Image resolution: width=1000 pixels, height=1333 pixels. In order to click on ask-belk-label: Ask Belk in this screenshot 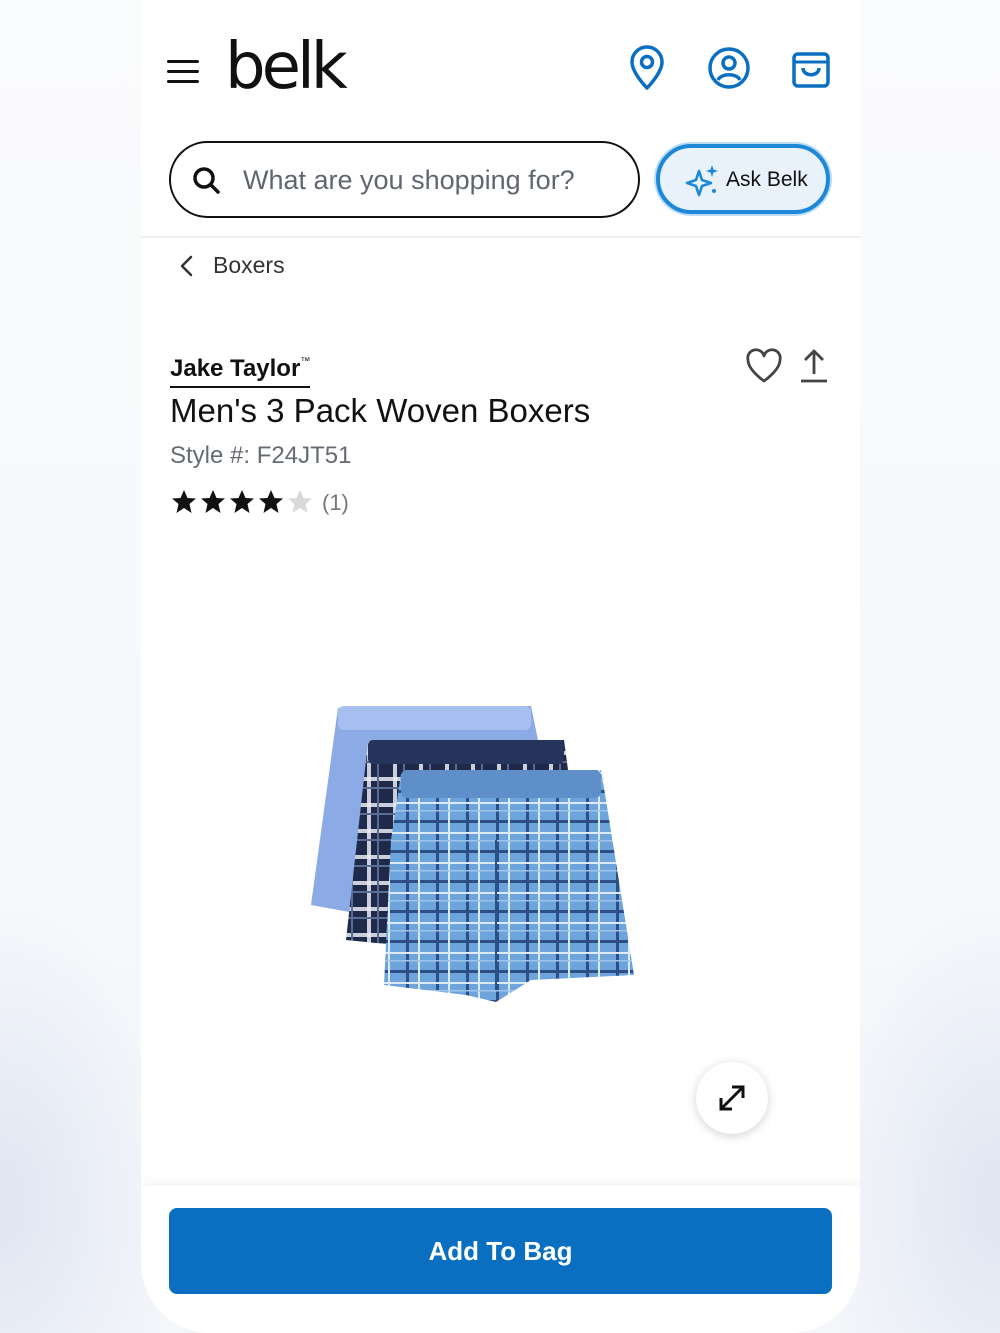, I will do `click(767, 179)`.